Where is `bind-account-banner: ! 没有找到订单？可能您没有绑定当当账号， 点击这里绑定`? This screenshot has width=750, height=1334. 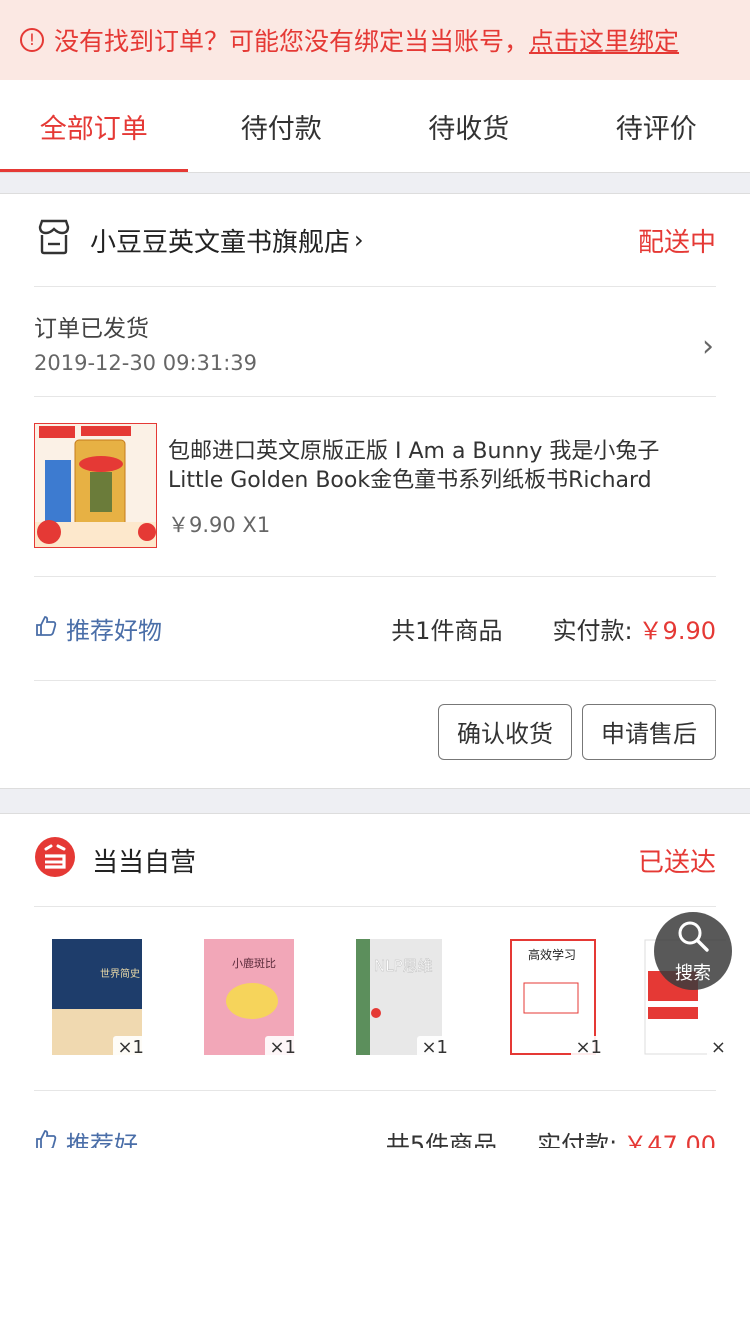
bind-account-banner: ! 没有找到订单？可能您没有绑定当当账号， 点击这里绑定 is located at coordinates (375, 40).